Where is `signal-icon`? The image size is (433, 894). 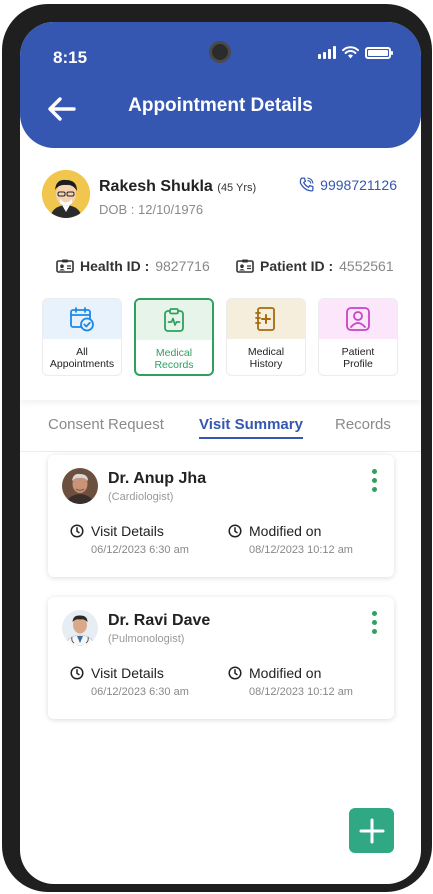
signal-icon is located at coordinates (327, 52).